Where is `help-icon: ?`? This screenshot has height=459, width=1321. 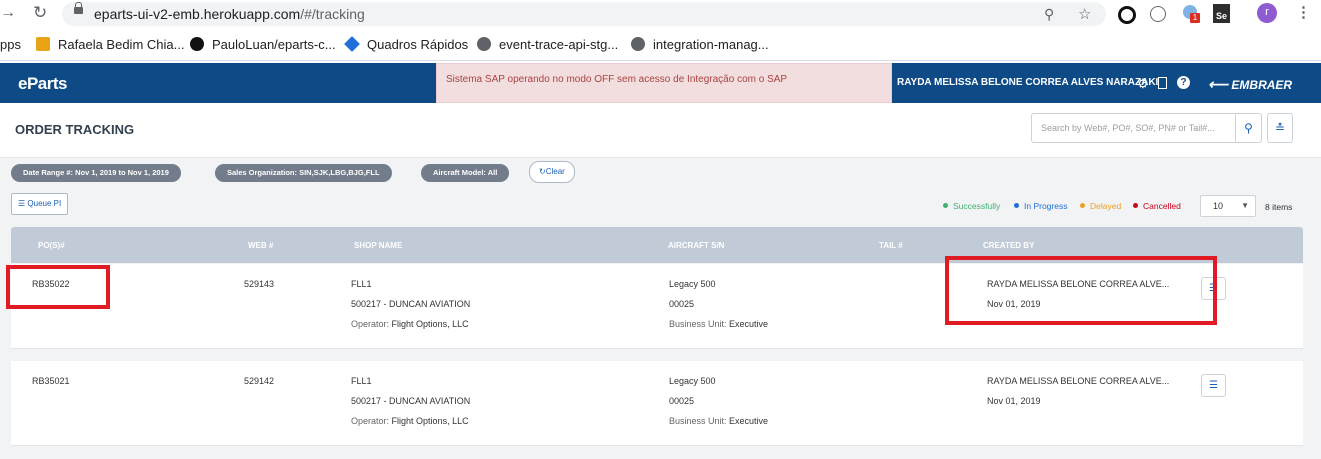 help-icon: ? is located at coordinates (1183, 82).